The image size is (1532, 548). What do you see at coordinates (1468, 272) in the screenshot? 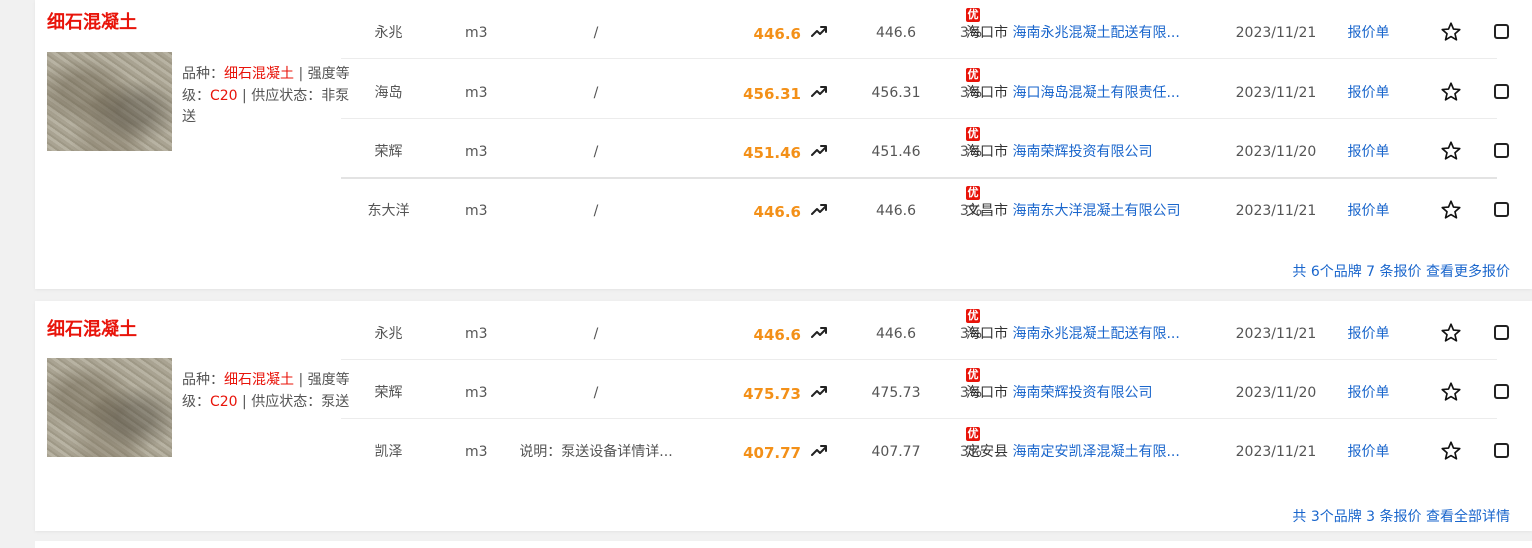
I see `view-more-link: 查看更多报价` at bounding box center [1468, 272].